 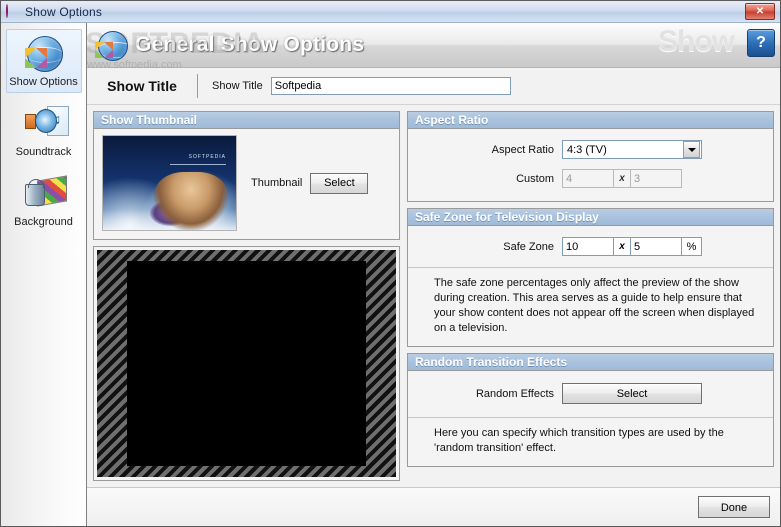 What do you see at coordinates (522, 149) in the screenshot?
I see `aspect-ratio-label: Aspect Ratio` at bounding box center [522, 149].